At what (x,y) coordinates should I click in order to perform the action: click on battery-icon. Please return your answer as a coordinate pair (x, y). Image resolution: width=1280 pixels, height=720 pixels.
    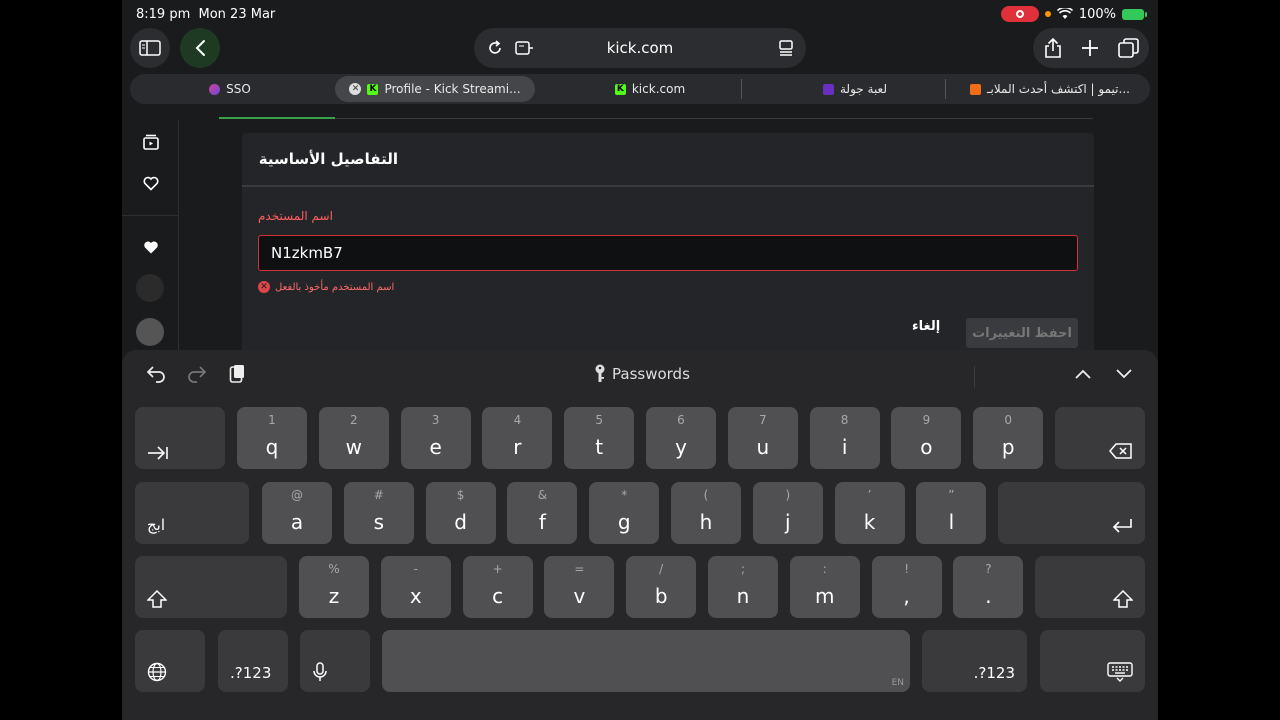
    Looking at the image, I should click on (1134, 14).